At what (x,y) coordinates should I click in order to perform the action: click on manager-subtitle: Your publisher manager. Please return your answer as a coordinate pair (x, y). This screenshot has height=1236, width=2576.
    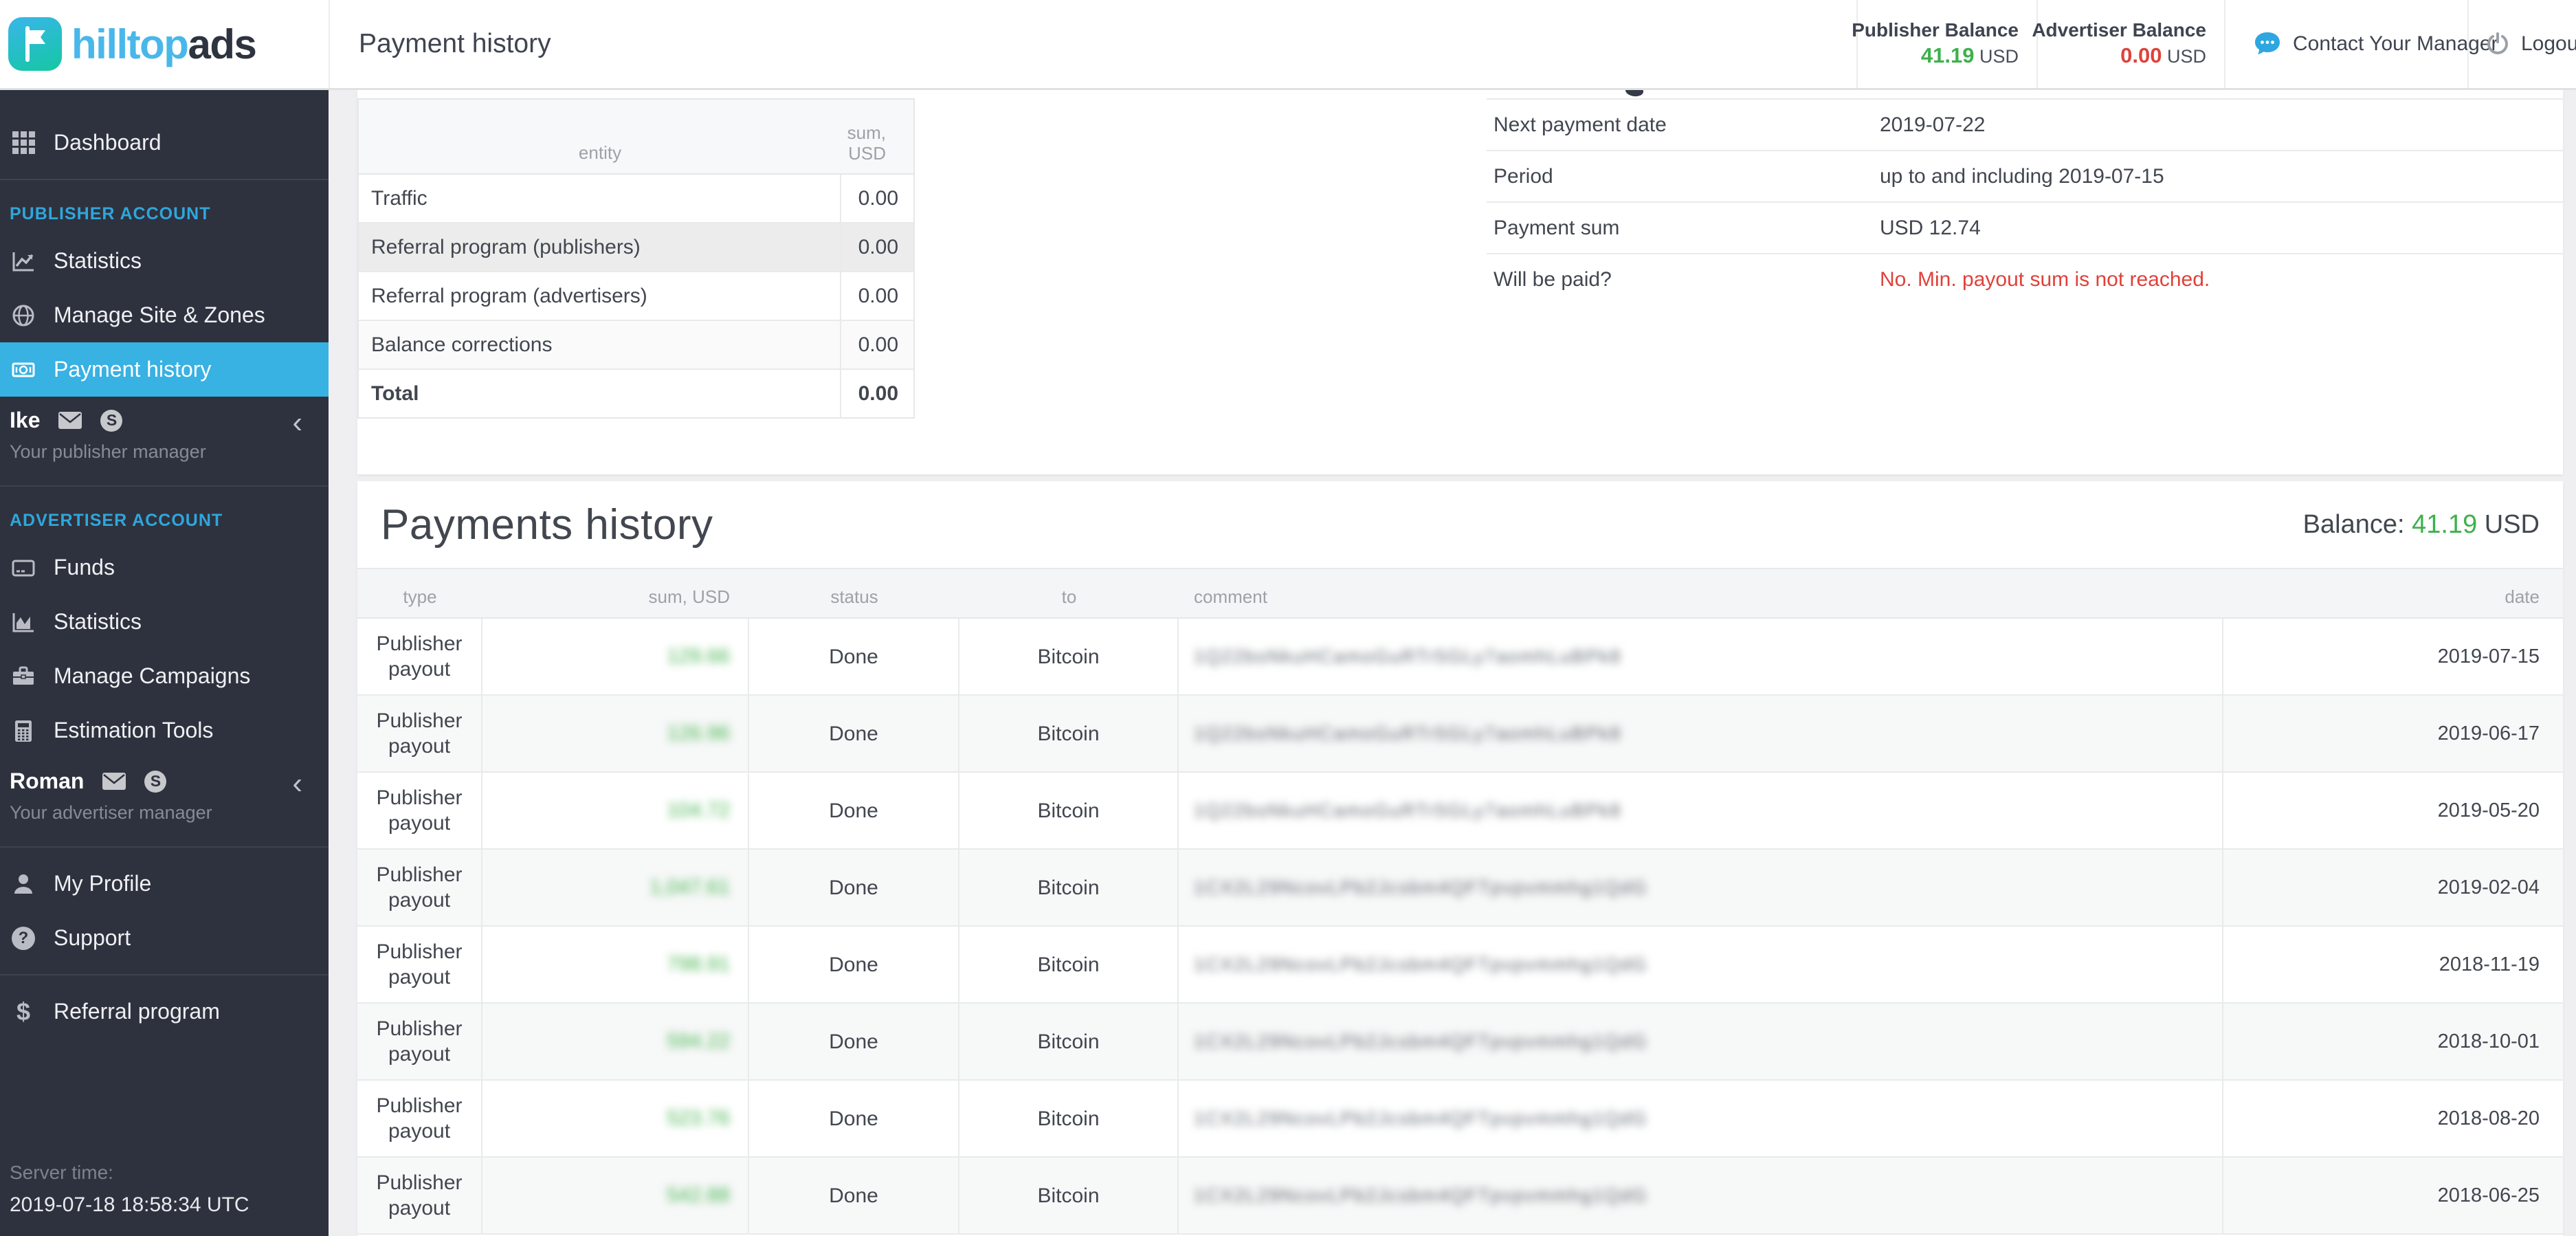
    Looking at the image, I should click on (108, 451).